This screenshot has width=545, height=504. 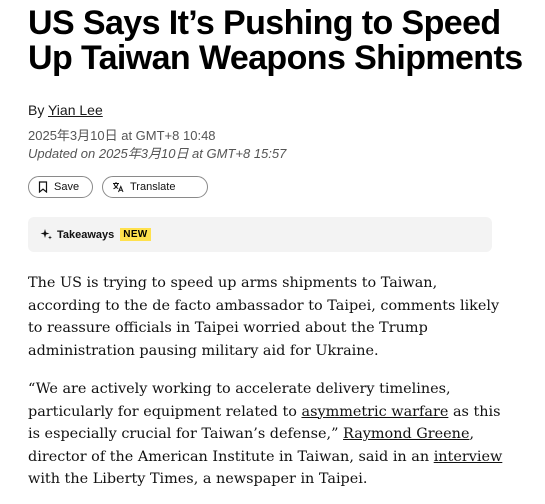 What do you see at coordinates (260, 234) in the screenshot?
I see `takeaways-bar: Takeaways NEW` at bounding box center [260, 234].